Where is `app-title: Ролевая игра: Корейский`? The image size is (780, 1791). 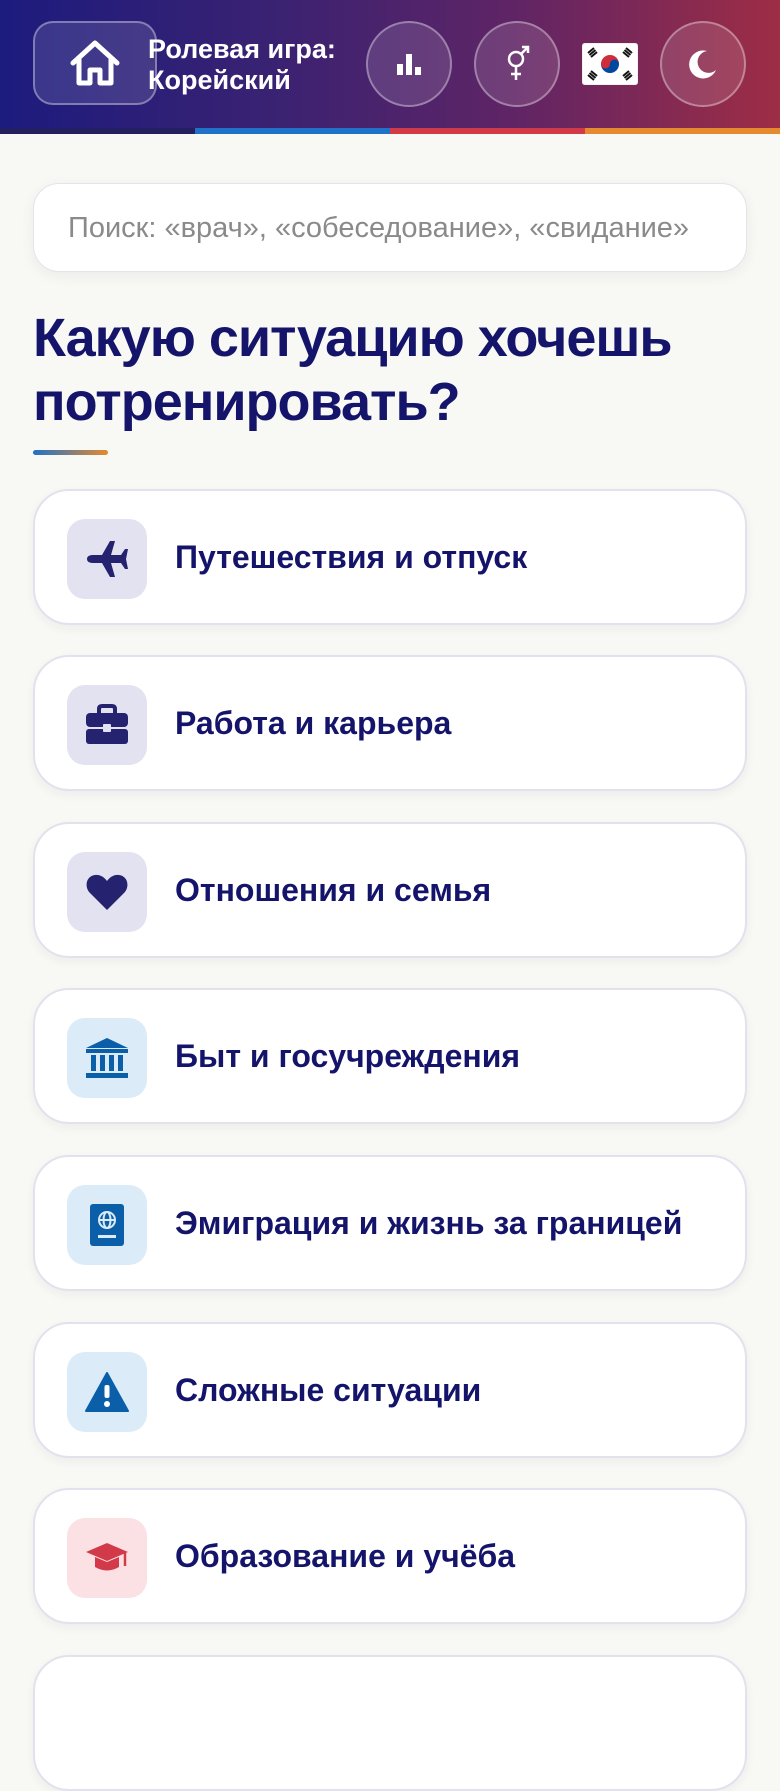
app-title: Ролевая игра: Корейский is located at coordinates (248, 65).